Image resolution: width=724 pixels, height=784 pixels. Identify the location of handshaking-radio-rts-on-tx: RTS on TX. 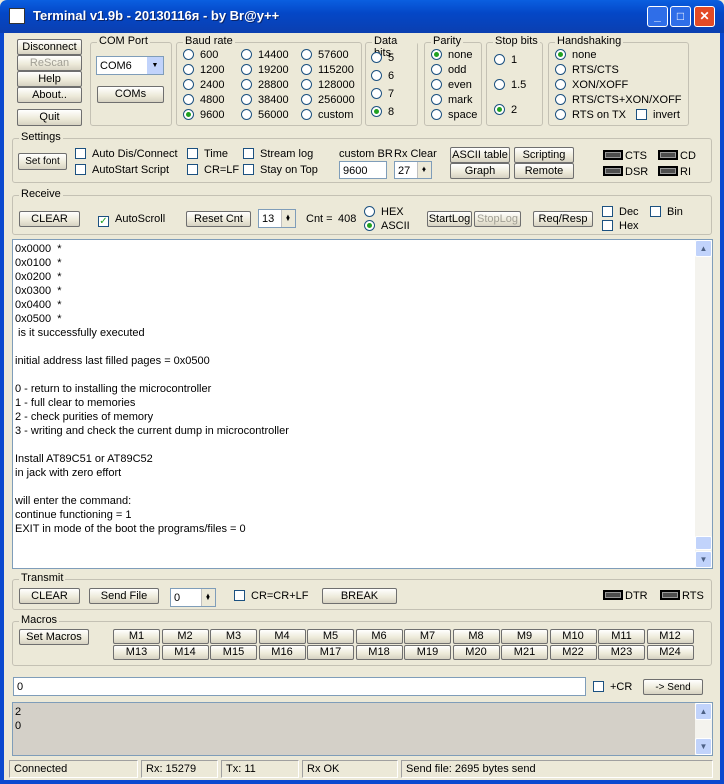
(590, 115).